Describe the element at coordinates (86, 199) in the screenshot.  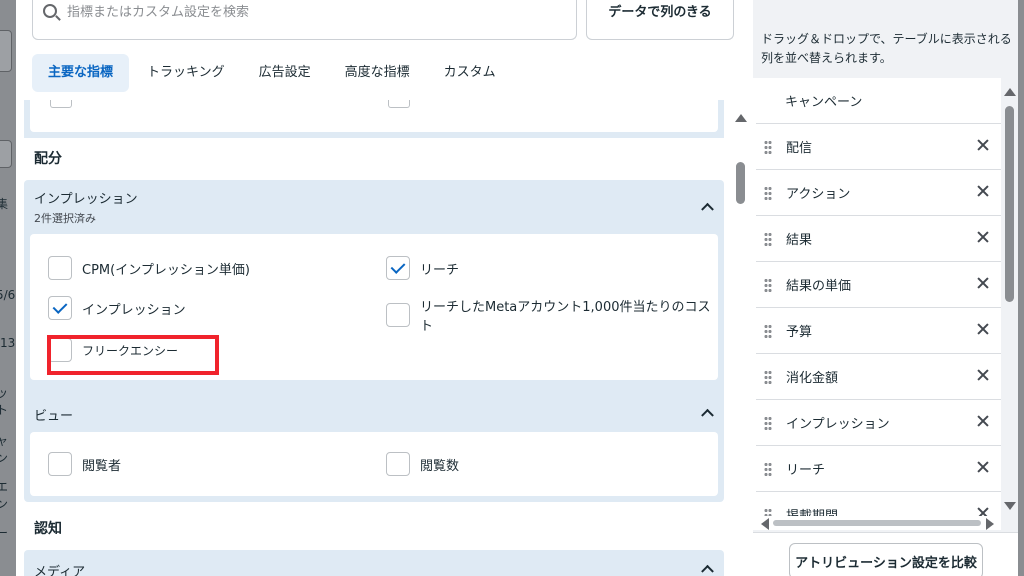
I see `group-title: インプレッション` at that location.